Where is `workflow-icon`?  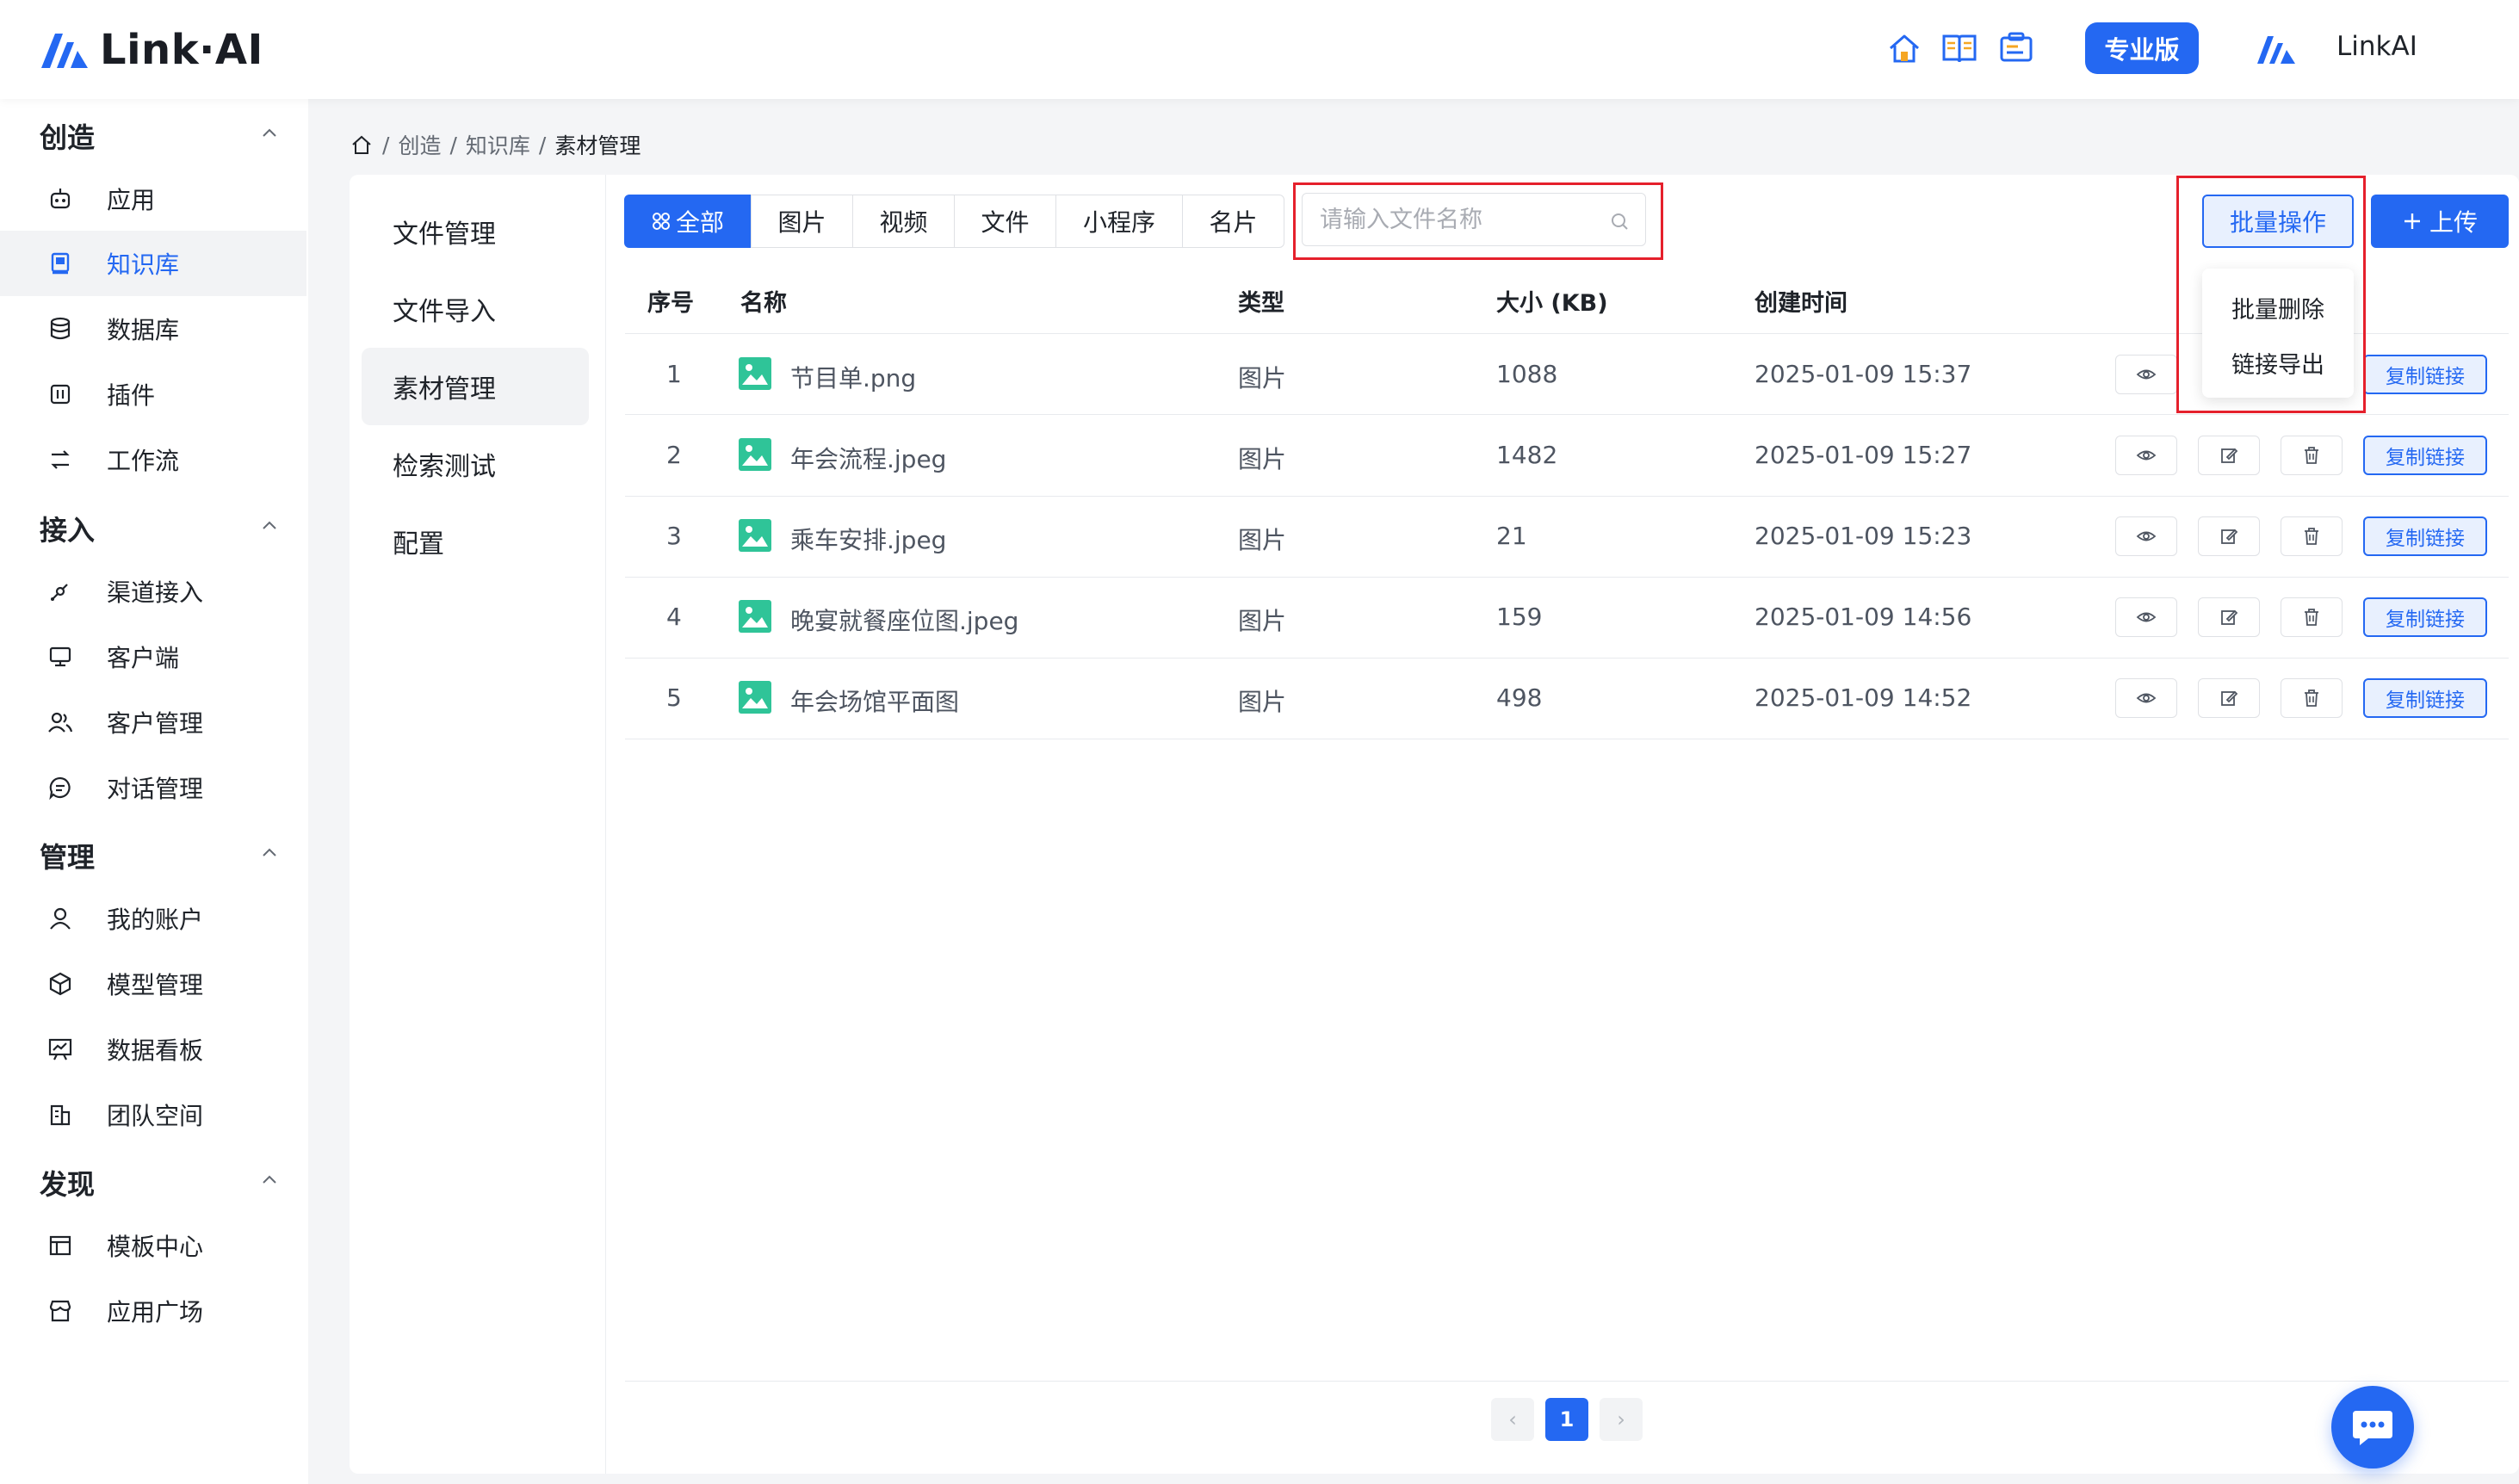 workflow-icon is located at coordinates (61, 459).